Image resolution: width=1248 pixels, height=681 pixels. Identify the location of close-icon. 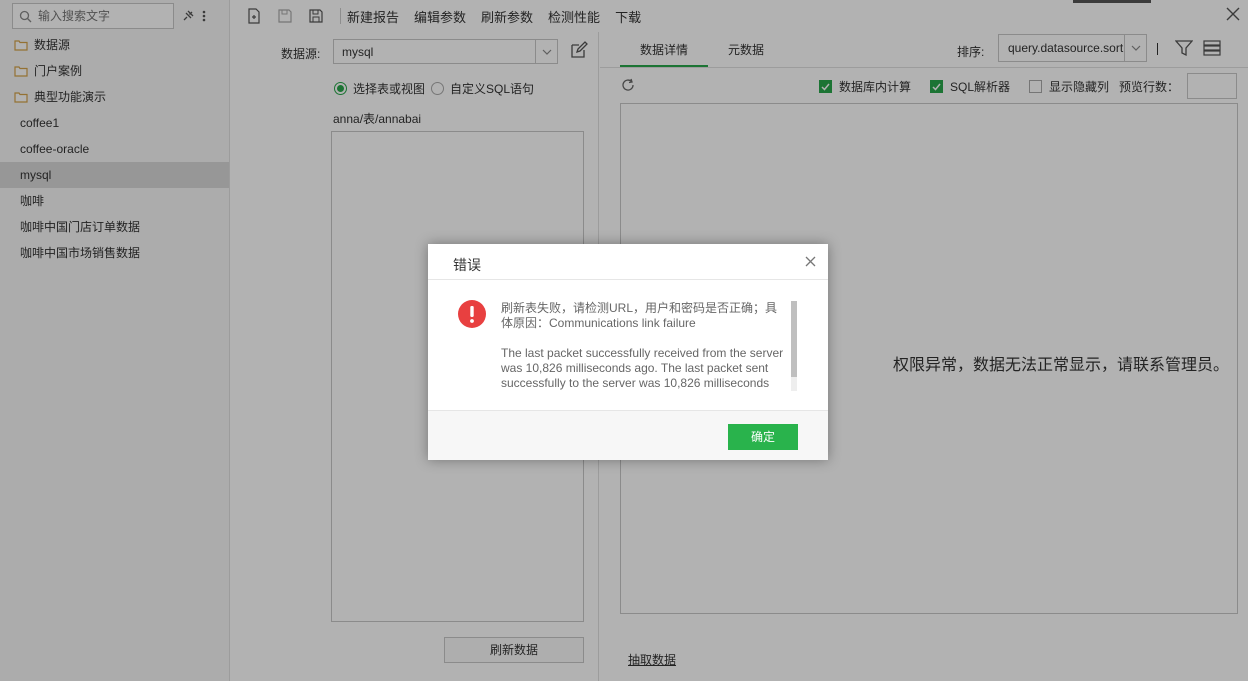
(810, 263).